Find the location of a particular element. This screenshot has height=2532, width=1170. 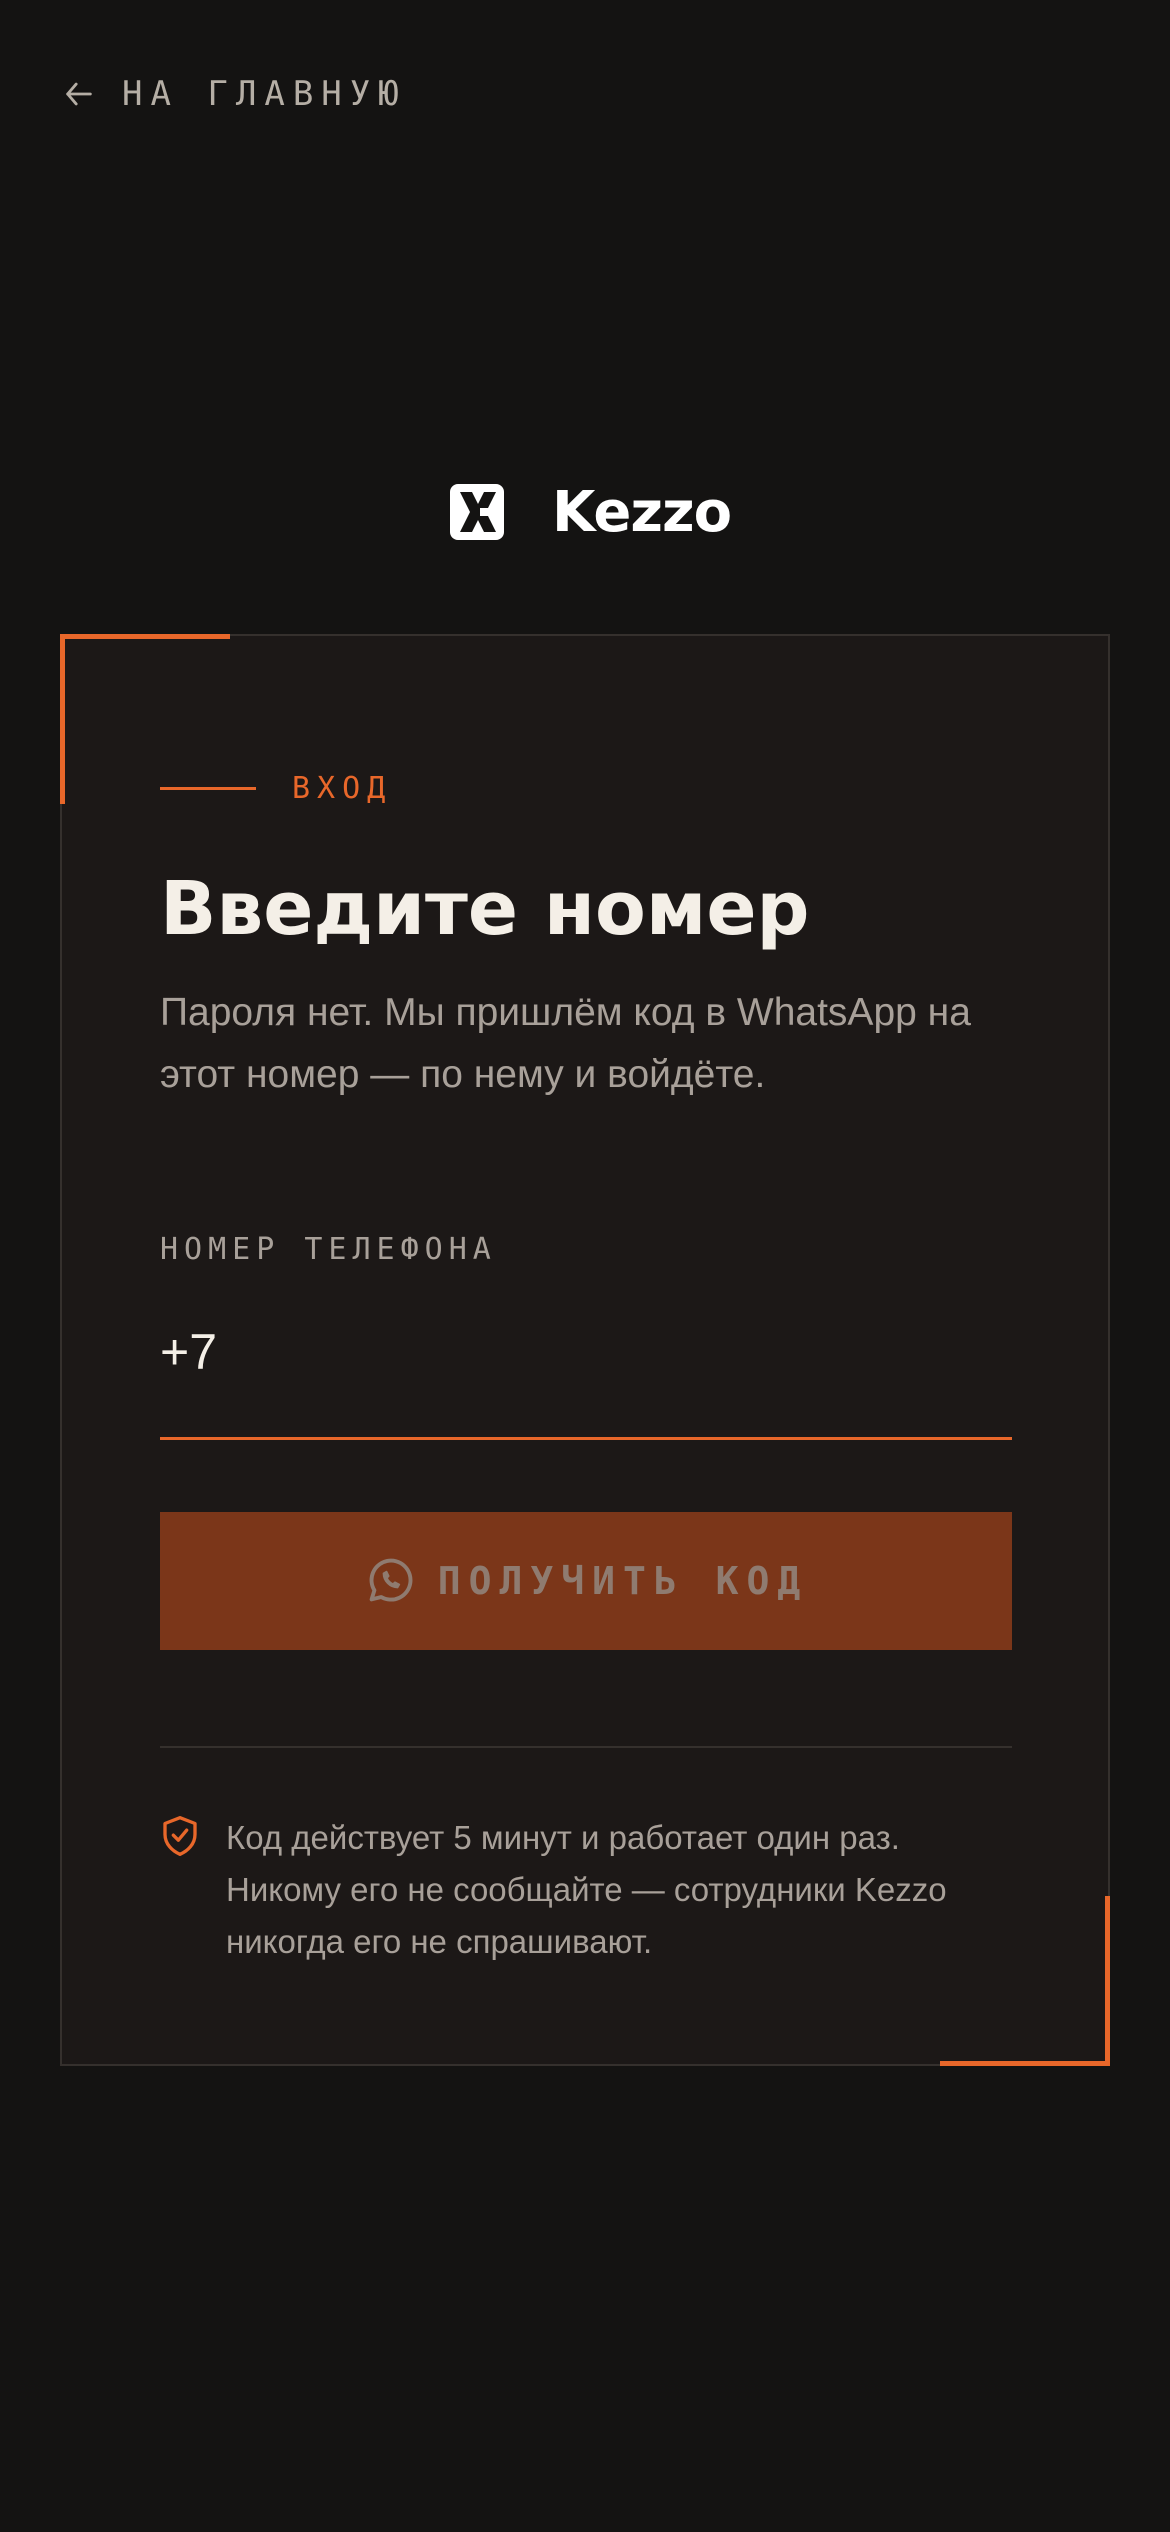

phone-field-label: НОМЕР ТЕЛЕФОНА is located at coordinates (328, 1249).